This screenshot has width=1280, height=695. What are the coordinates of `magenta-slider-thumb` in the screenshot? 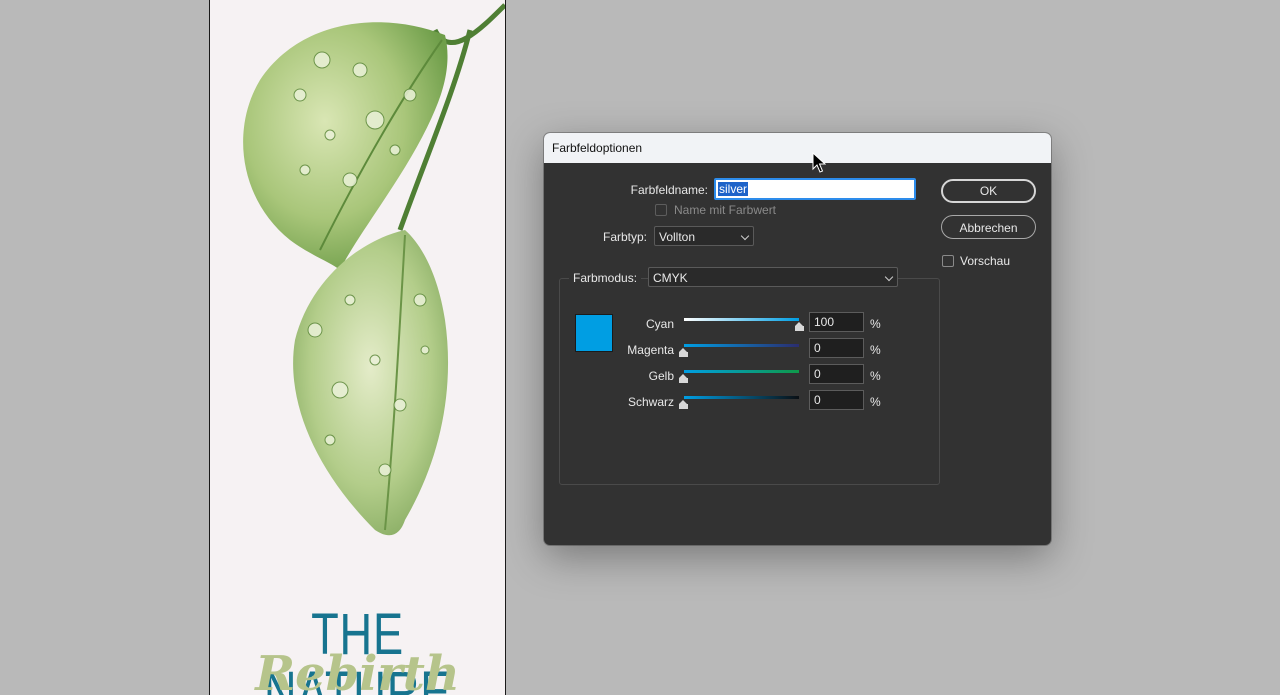 It's located at (683, 352).